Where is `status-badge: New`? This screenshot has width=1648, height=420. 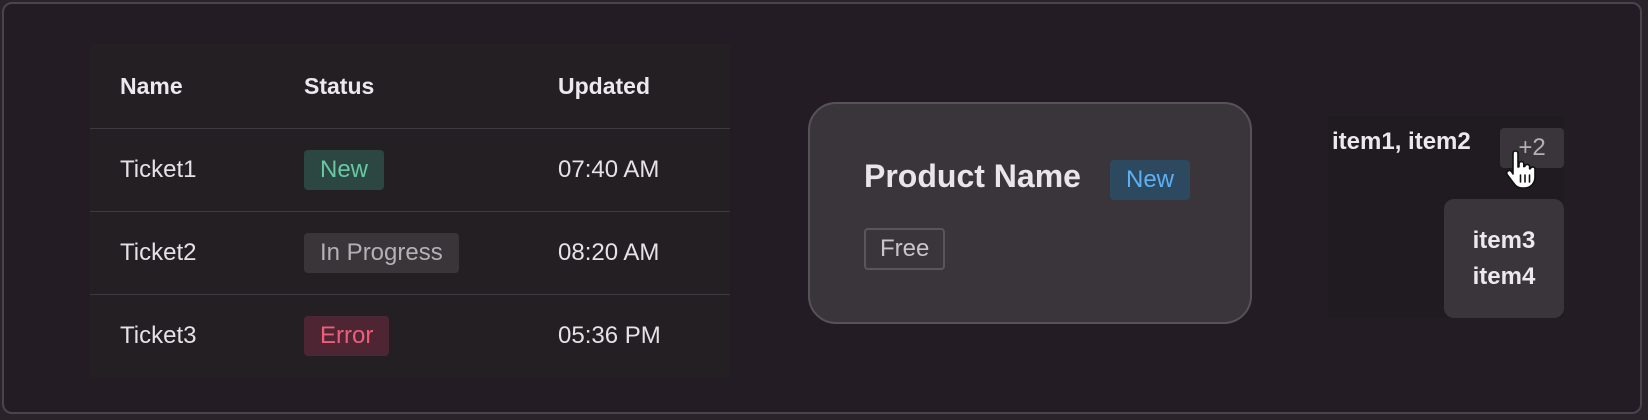
status-badge: New is located at coordinates (344, 170).